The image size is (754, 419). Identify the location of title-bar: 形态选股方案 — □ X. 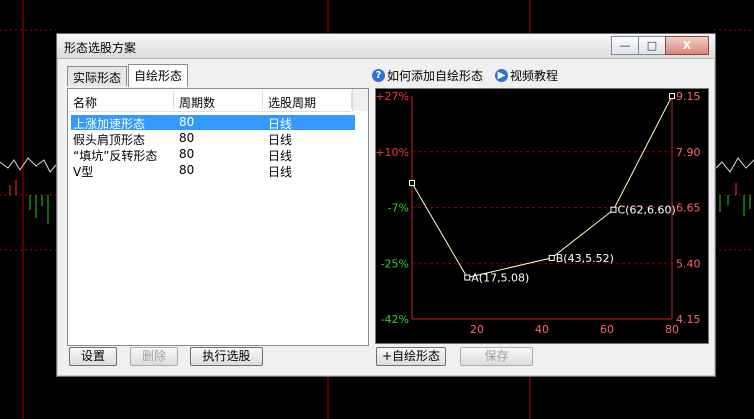
(386, 46).